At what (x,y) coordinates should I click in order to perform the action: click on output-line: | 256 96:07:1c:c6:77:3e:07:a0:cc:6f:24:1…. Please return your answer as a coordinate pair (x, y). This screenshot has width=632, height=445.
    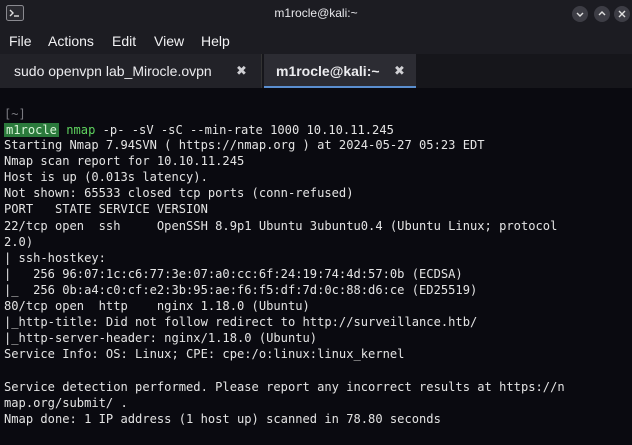
    Looking at the image, I should click on (233, 273).